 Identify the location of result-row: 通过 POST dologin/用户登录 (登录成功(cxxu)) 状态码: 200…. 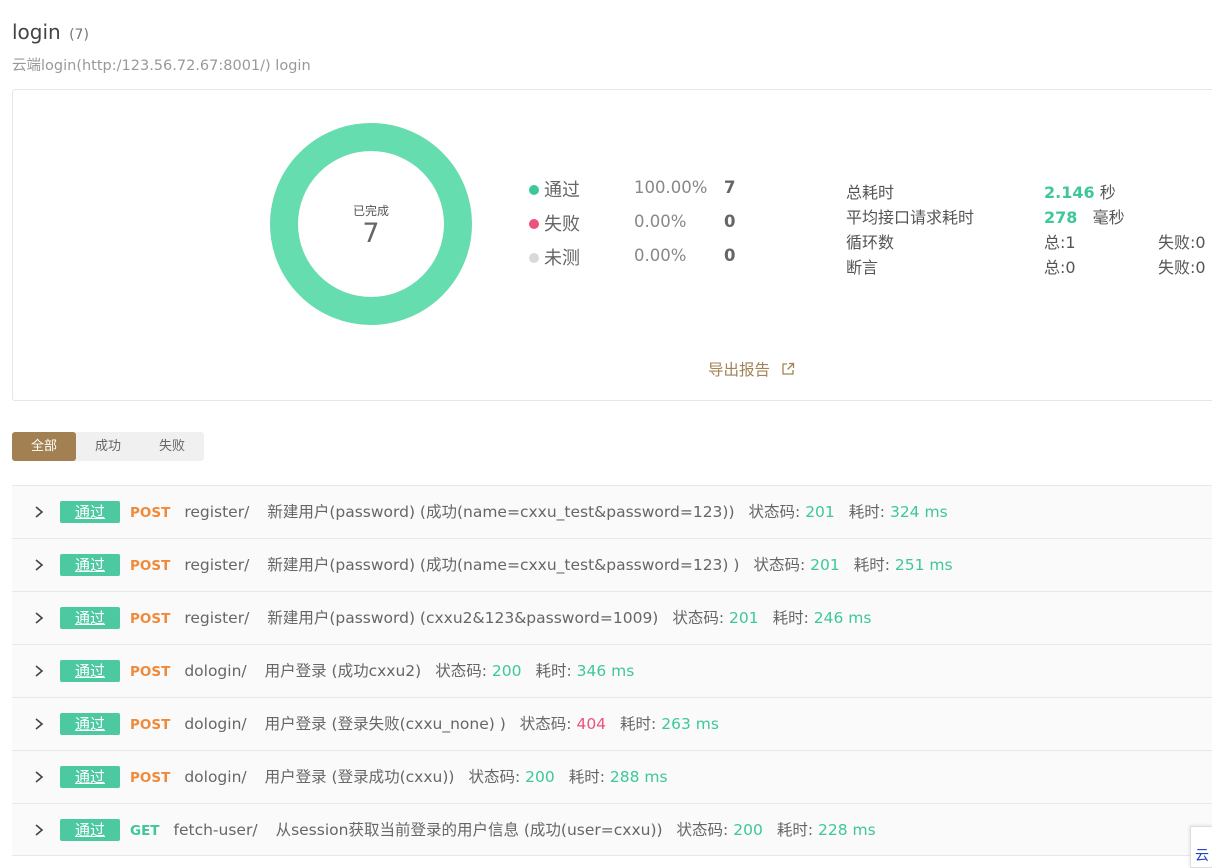
(612, 776).